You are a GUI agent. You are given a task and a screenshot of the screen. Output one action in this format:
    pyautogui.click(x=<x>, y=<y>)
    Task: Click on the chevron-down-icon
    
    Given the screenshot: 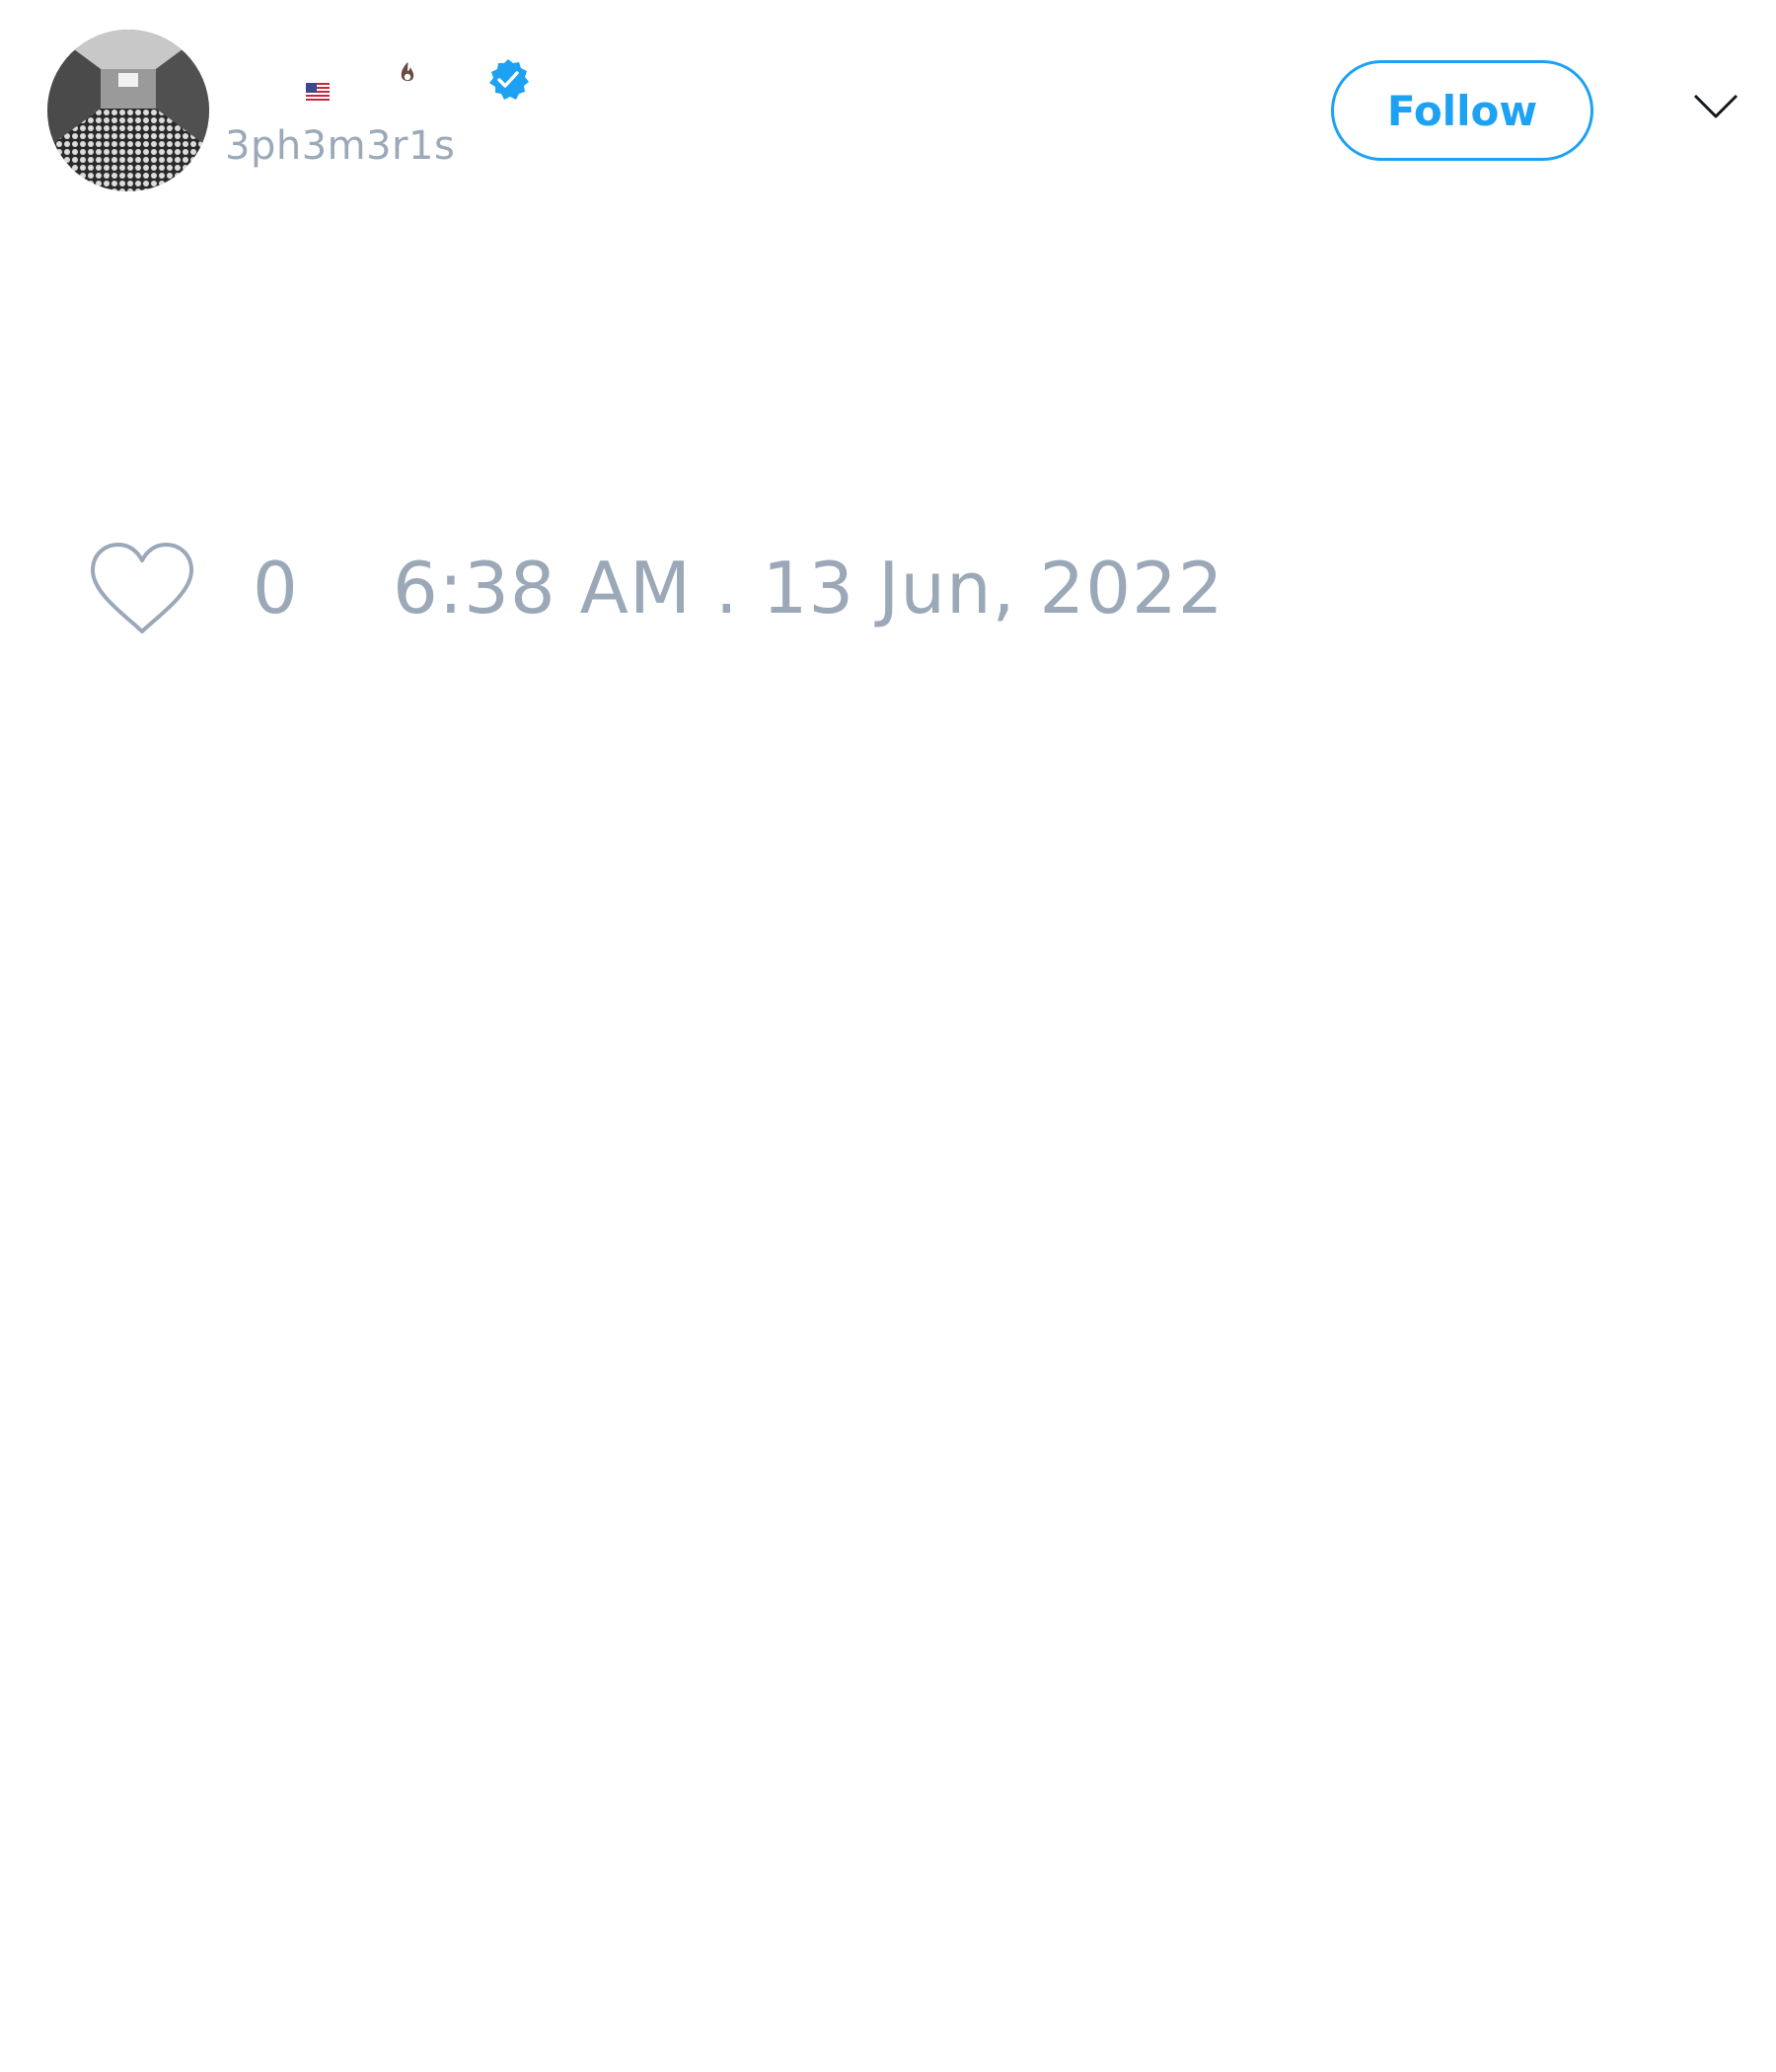 What is the action you would take?
    pyautogui.click(x=1716, y=109)
    